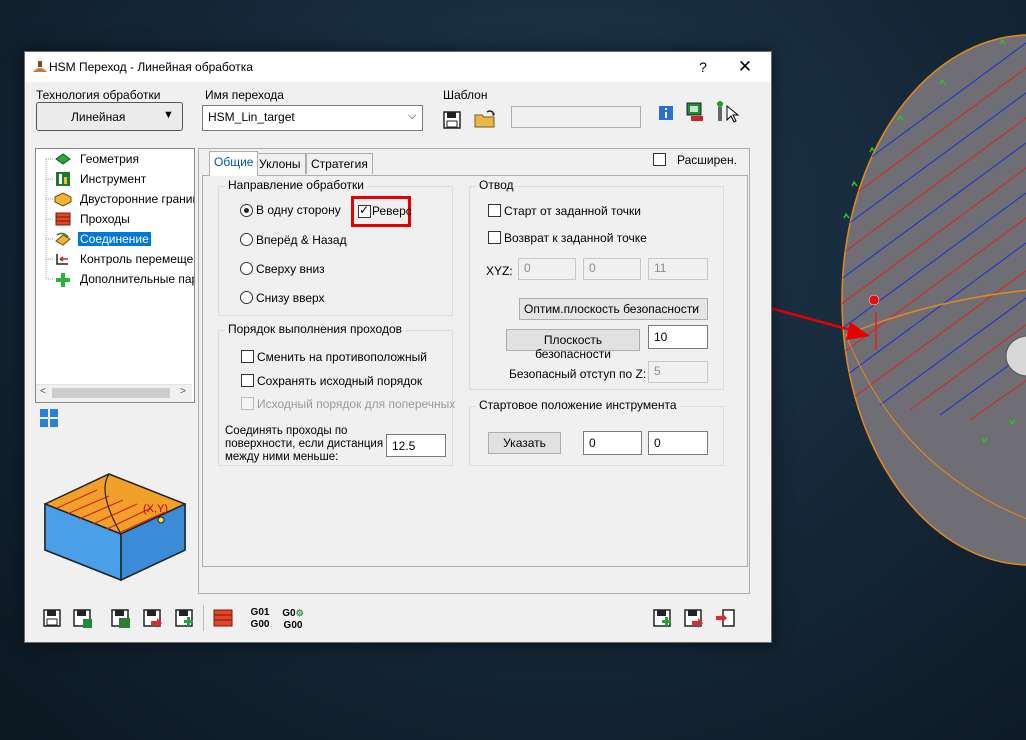  What do you see at coordinates (234, 163) in the screenshot?
I see `tab-general: Общие` at bounding box center [234, 163].